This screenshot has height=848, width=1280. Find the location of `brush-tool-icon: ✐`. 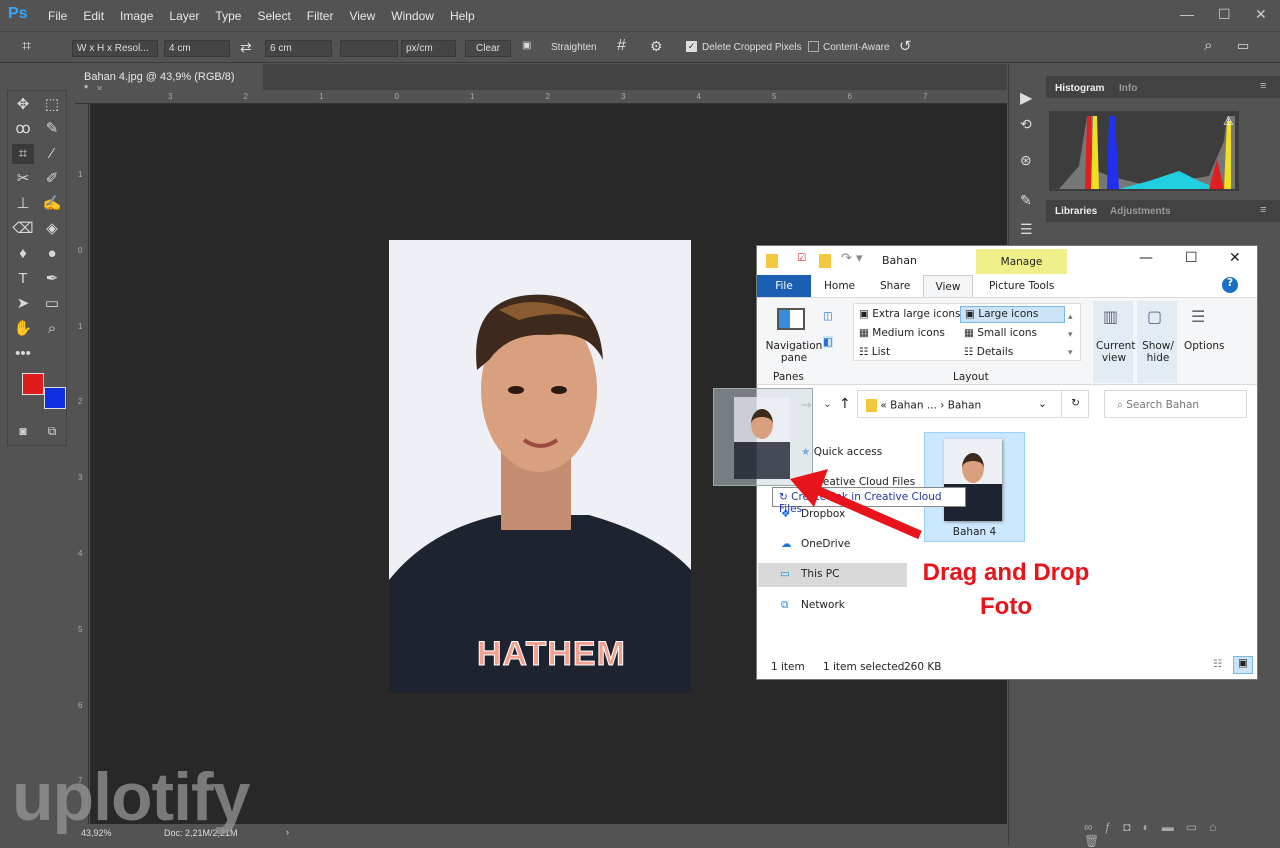

brush-tool-icon: ✐ is located at coordinates (52, 179).